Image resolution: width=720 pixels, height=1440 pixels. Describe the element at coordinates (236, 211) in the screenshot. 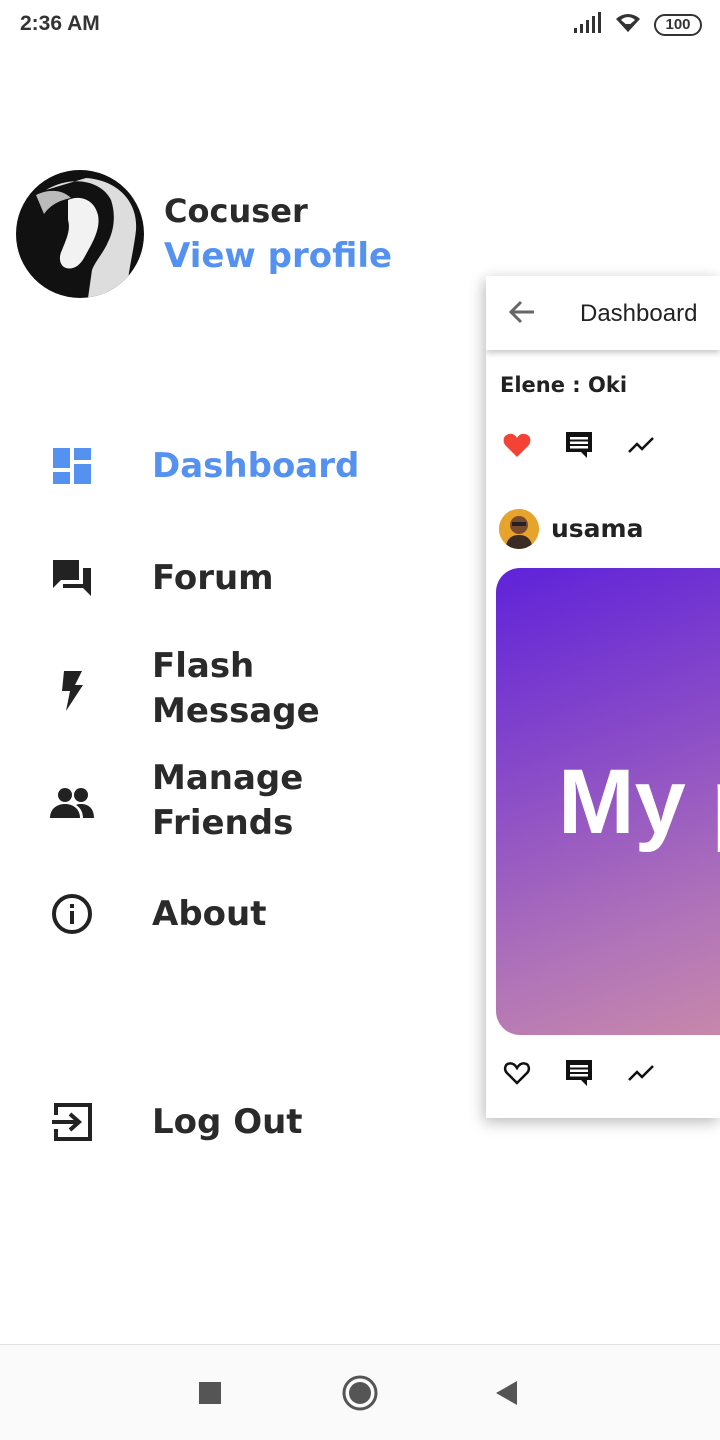

I see `profile-name: Cocuser` at that location.